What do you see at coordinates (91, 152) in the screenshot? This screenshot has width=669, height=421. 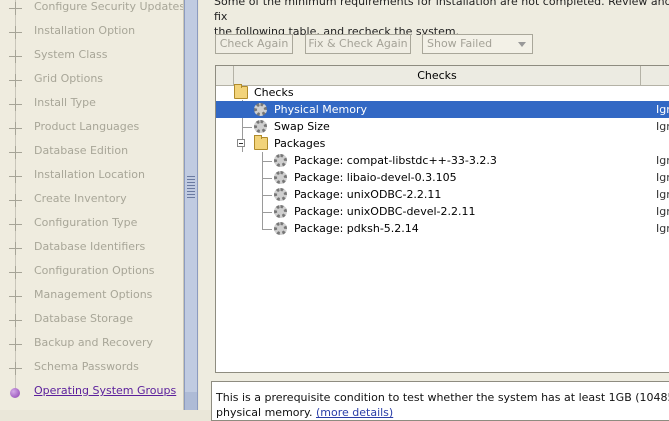 I see `step-database-edition: Database Edition` at bounding box center [91, 152].